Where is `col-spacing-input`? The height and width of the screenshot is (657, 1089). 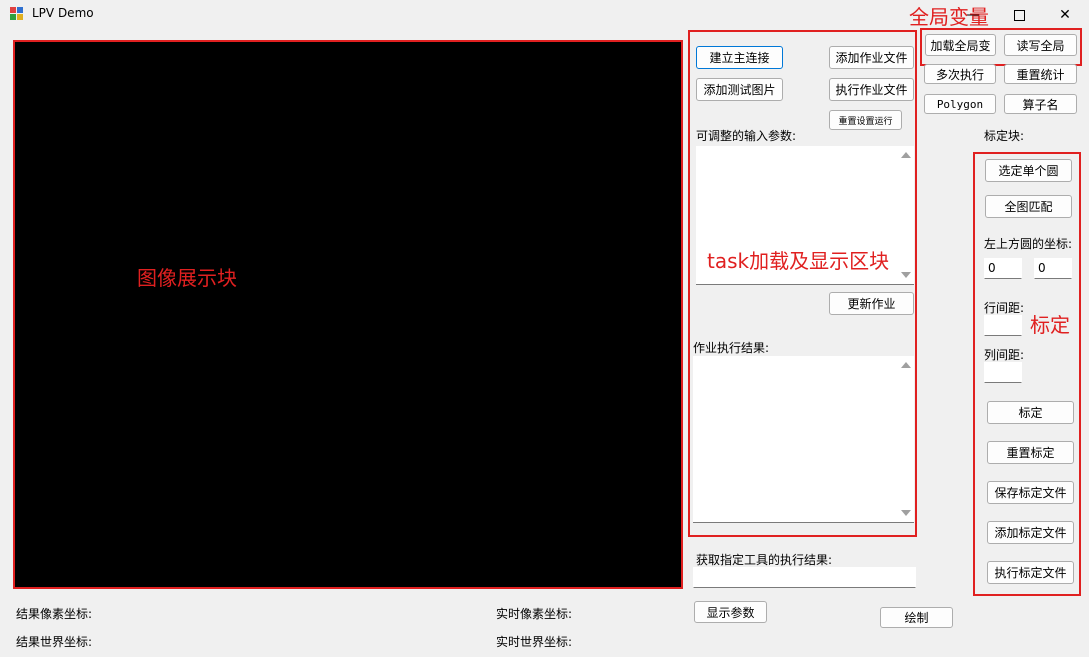
col-spacing-input is located at coordinates (1003, 372).